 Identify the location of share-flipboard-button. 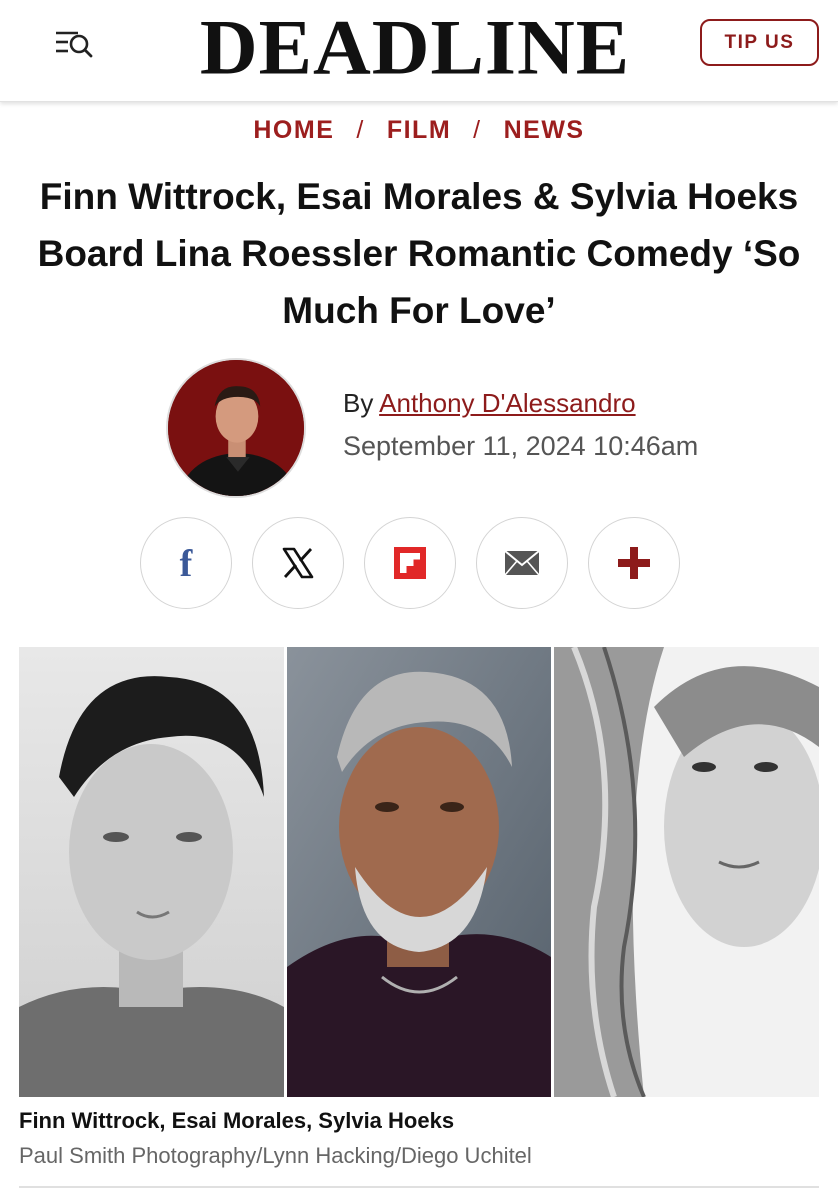
(410, 563).